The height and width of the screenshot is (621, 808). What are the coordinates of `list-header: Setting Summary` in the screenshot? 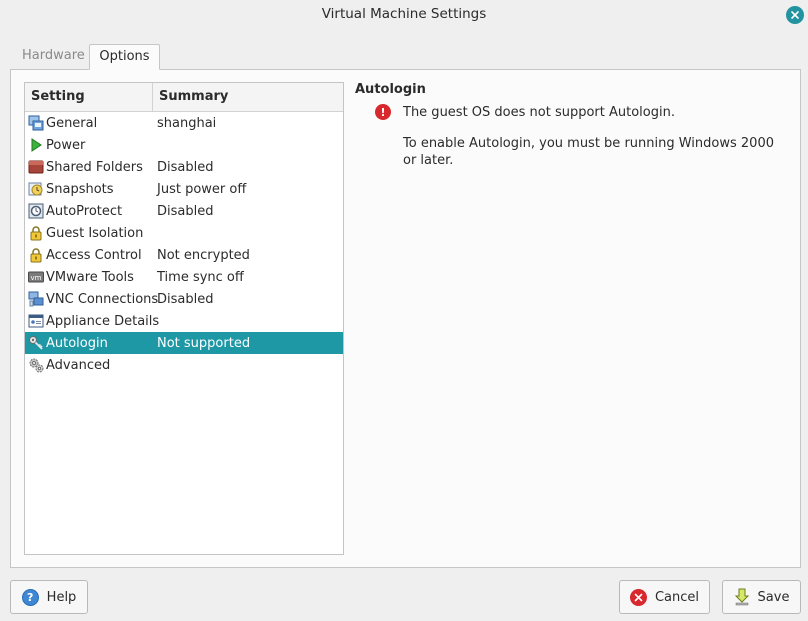 It's located at (184, 97).